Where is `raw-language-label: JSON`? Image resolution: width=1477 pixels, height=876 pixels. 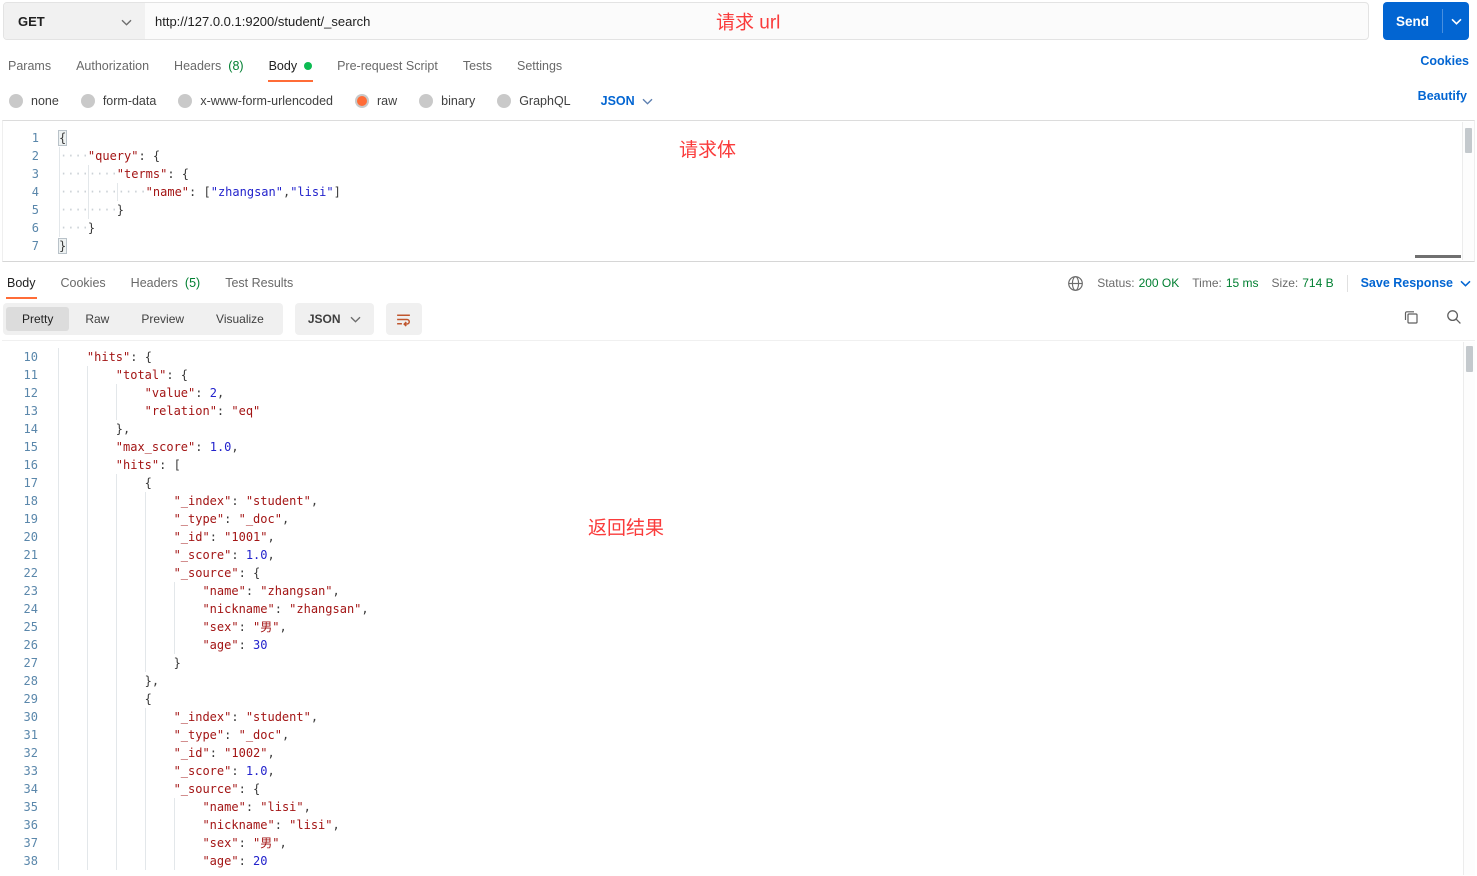
raw-language-label: JSON is located at coordinates (617, 101).